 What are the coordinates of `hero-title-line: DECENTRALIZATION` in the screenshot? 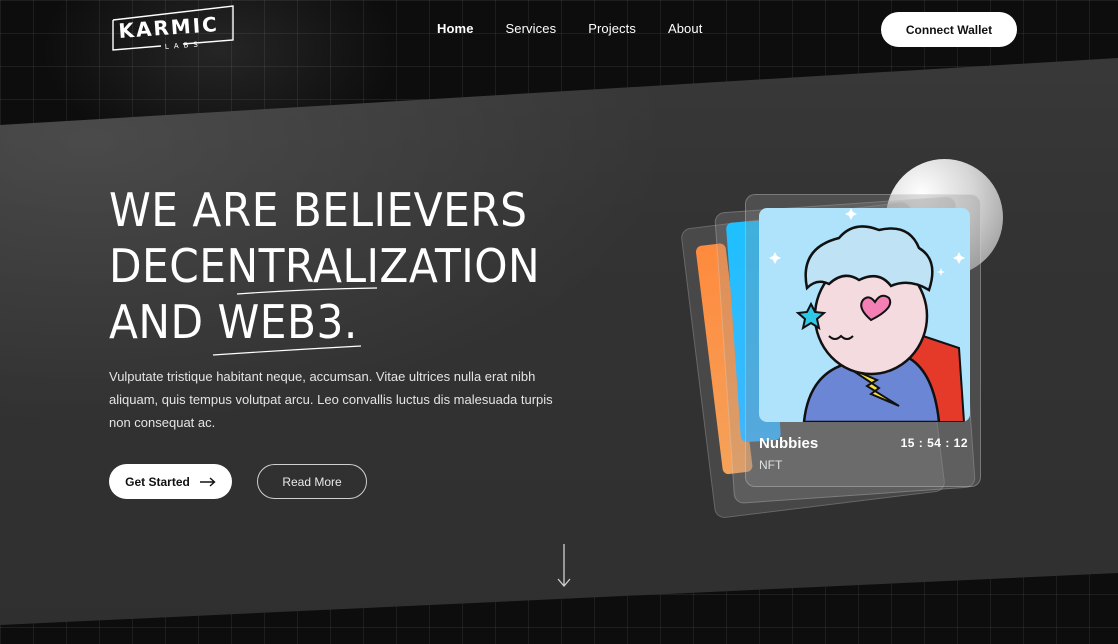 It's located at (325, 266).